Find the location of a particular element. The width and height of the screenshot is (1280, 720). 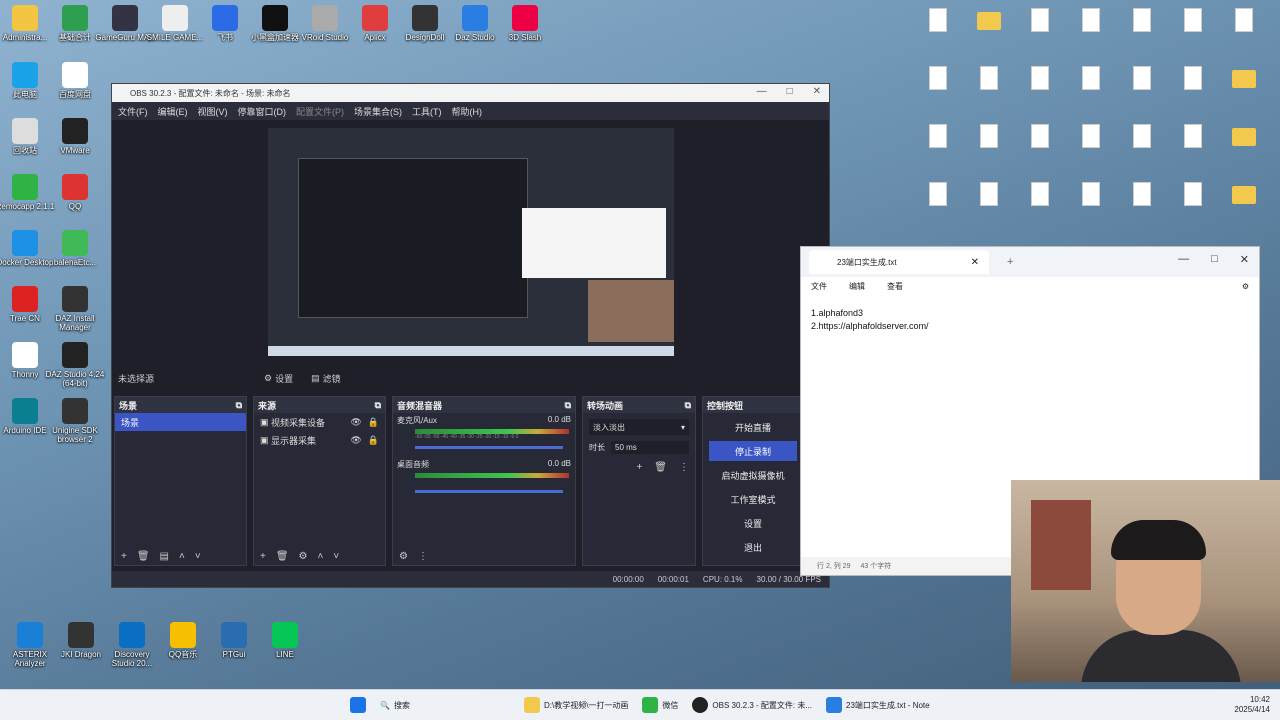

filter-icon: ▤ is located at coordinates (315, 378).